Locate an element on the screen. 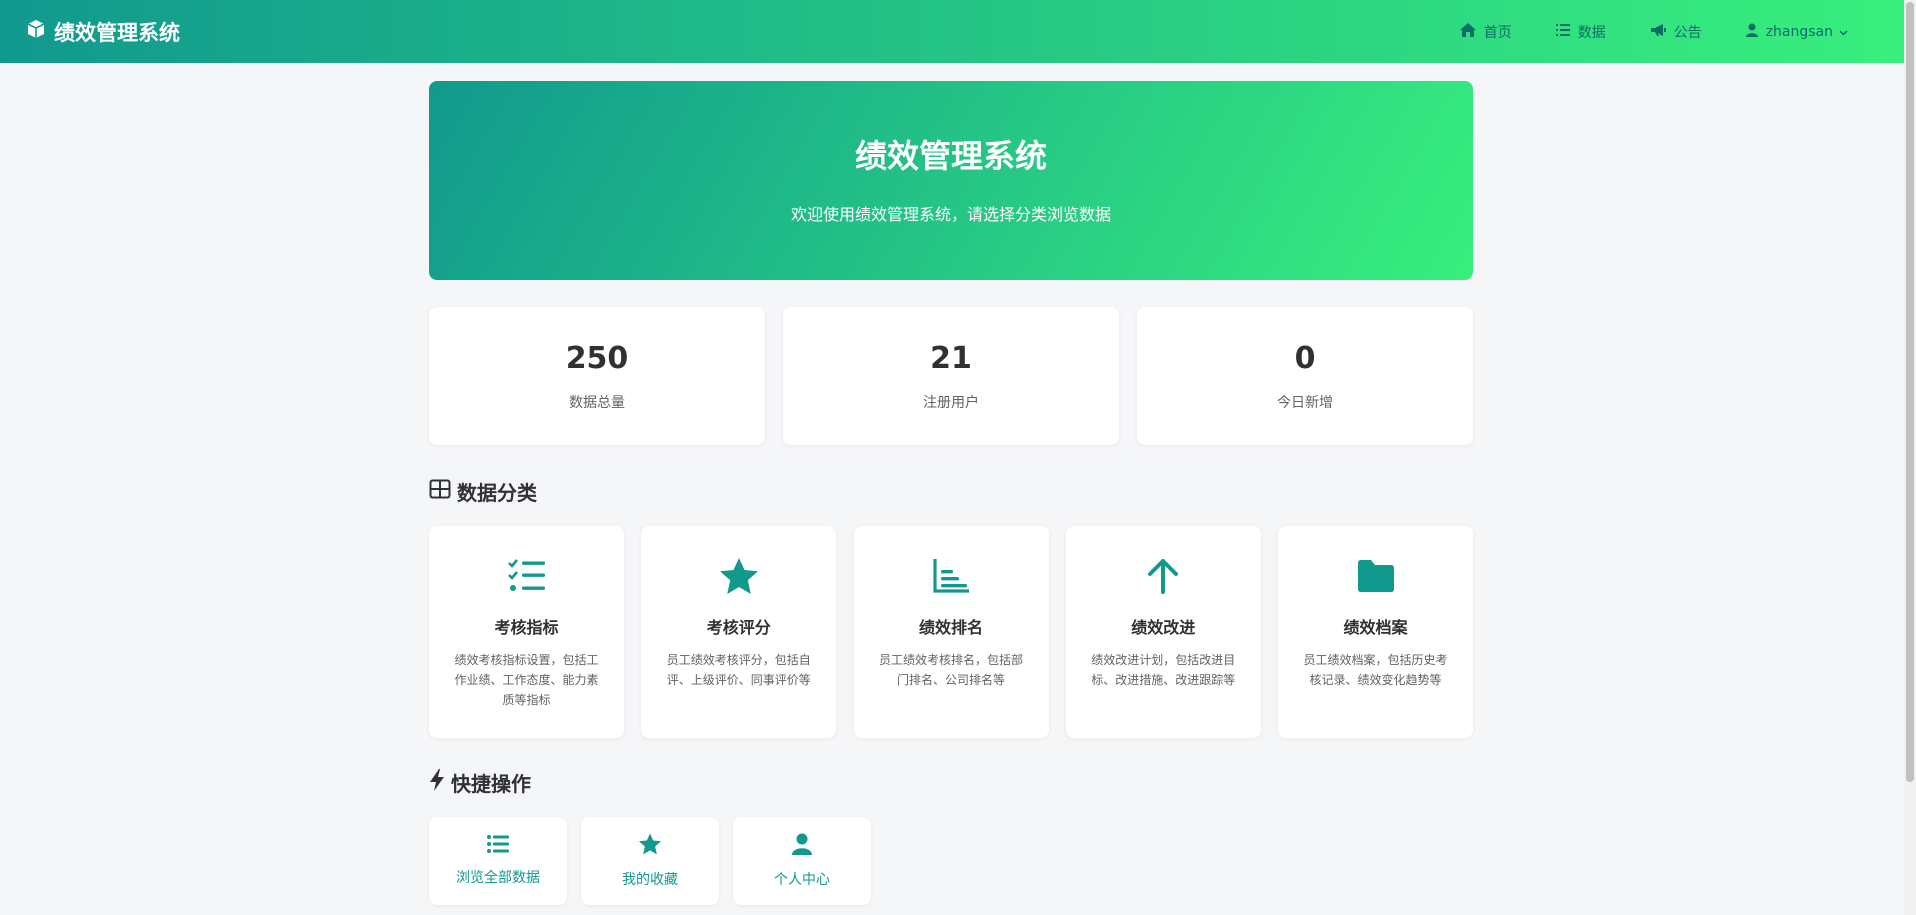 This screenshot has height=915, width=1916. category-name: 考核指标 is located at coordinates (526, 627).